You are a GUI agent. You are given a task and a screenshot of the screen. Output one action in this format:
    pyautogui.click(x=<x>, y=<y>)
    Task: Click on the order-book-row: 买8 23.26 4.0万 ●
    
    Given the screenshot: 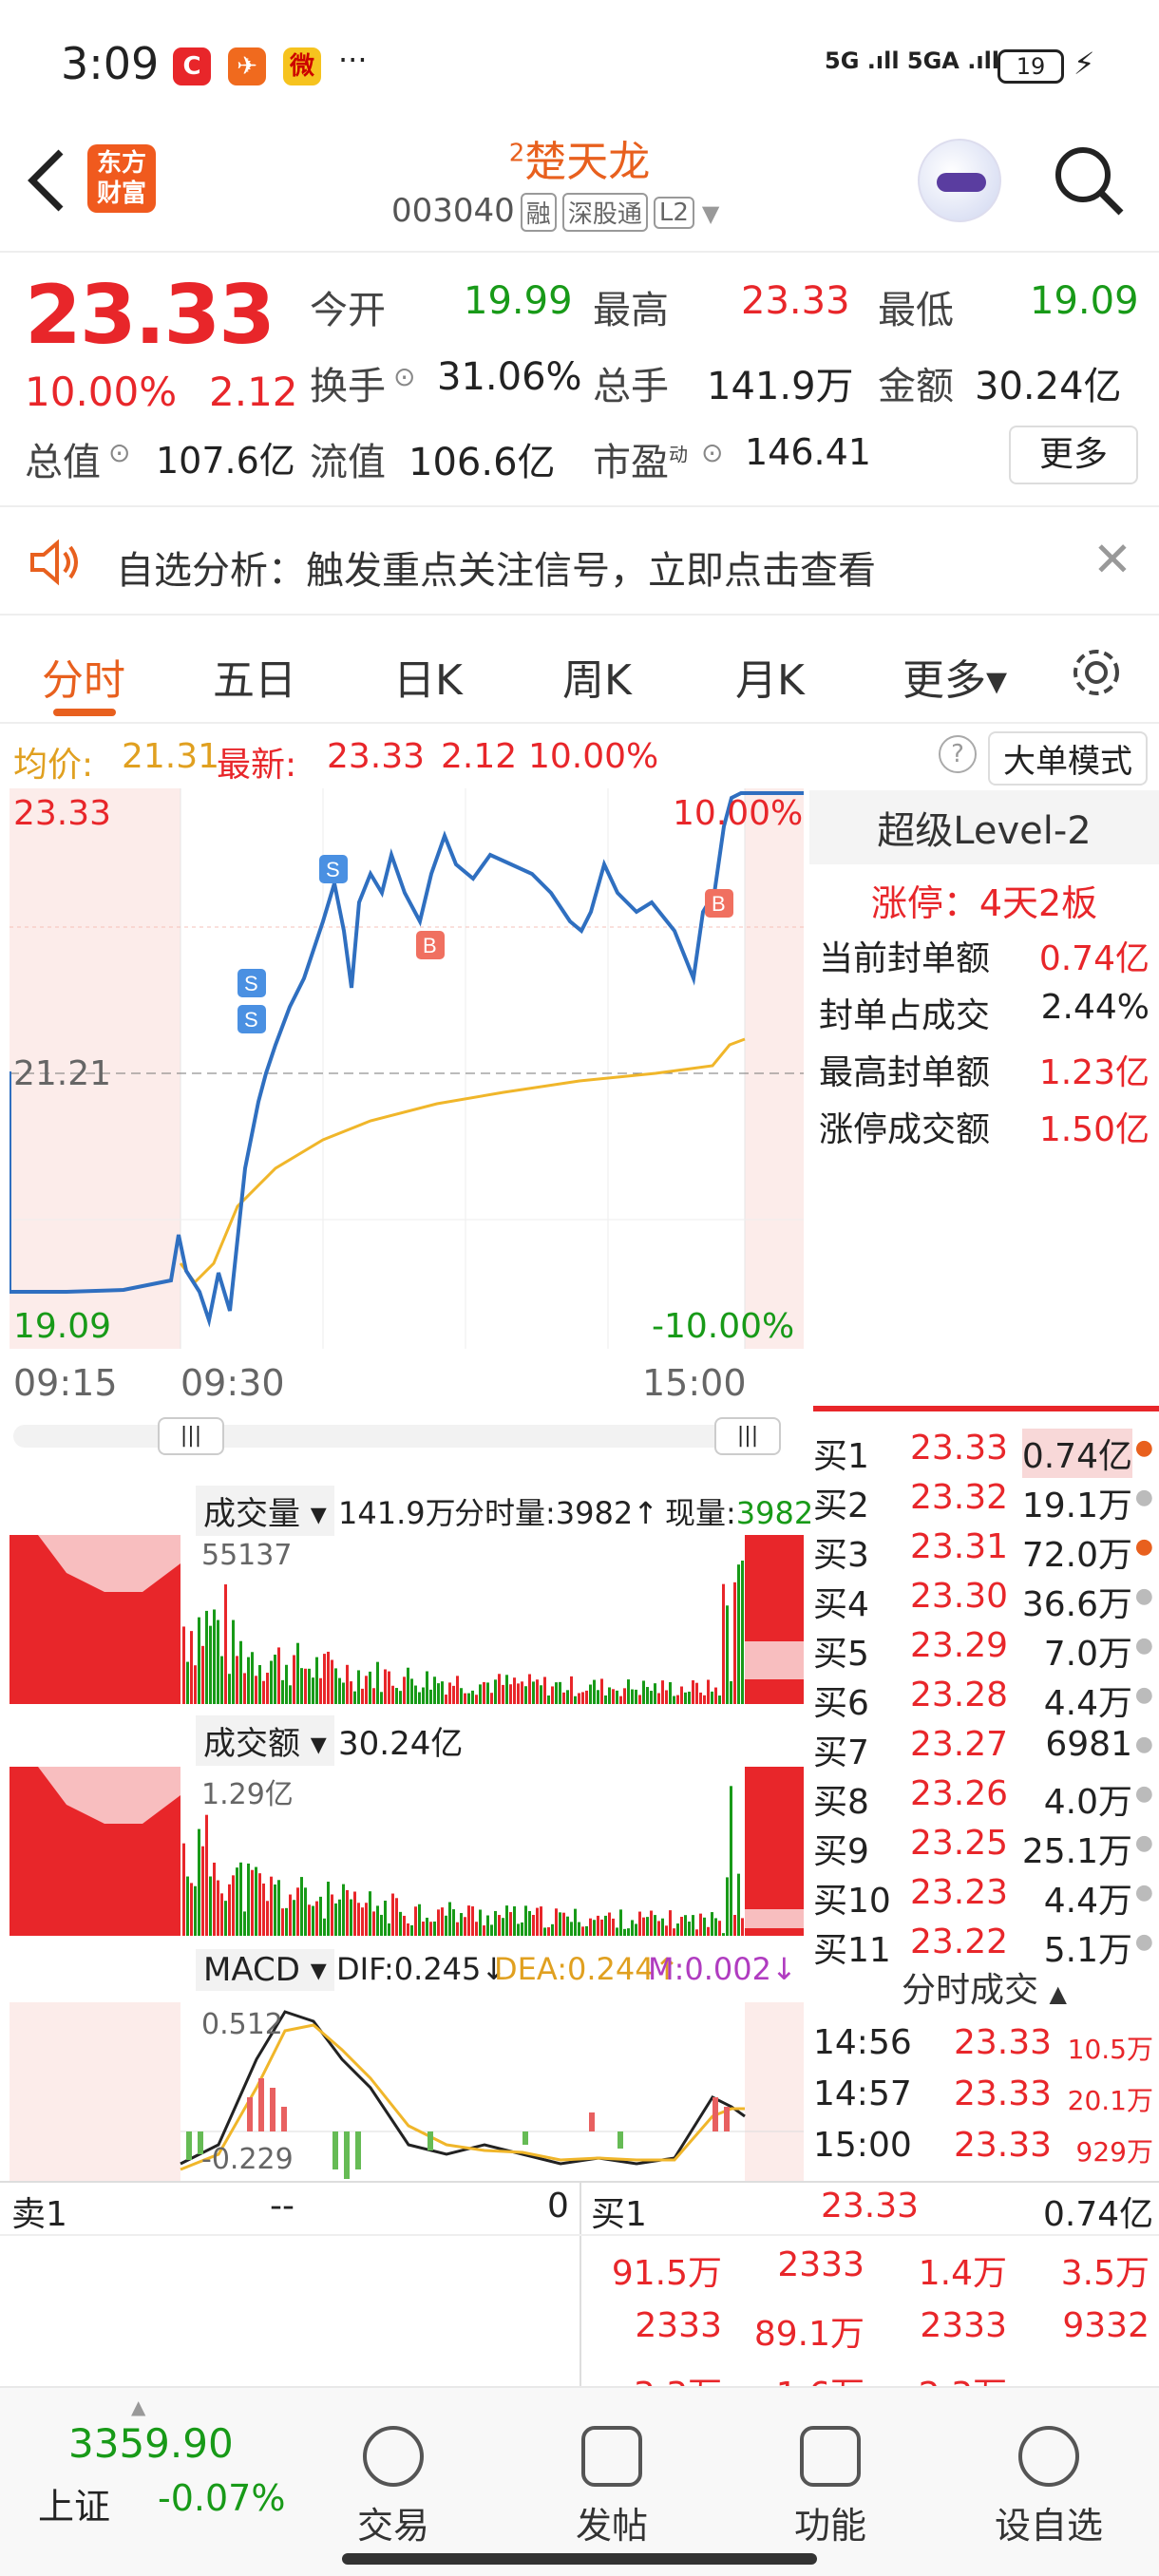 What is the action you would take?
    pyautogui.click(x=984, y=1795)
    